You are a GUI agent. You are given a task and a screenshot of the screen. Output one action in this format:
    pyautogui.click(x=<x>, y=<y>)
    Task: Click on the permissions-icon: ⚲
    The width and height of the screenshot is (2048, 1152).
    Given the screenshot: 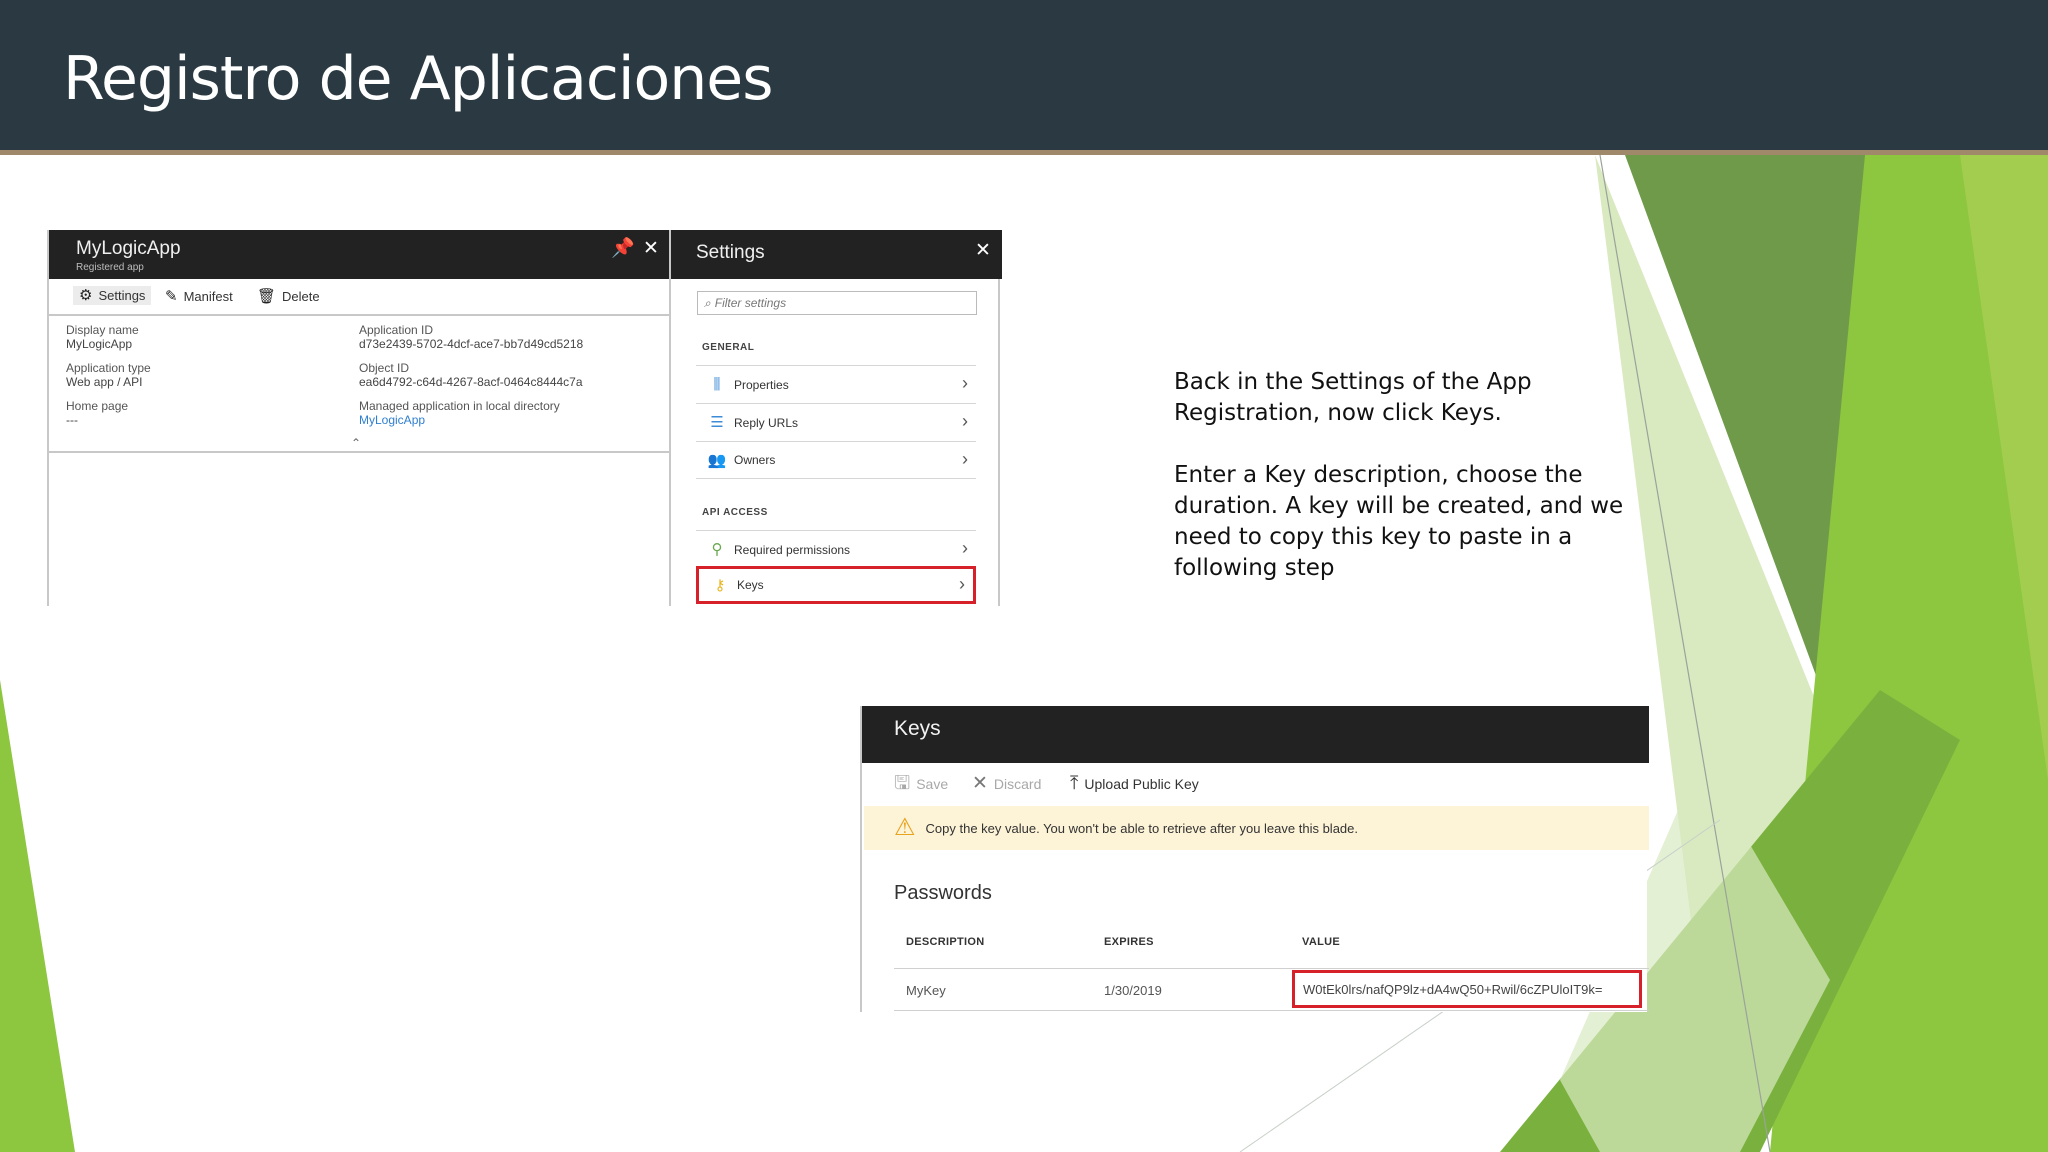 What is the action you would take?
    pyautogui.click(x=717, y=549)
    